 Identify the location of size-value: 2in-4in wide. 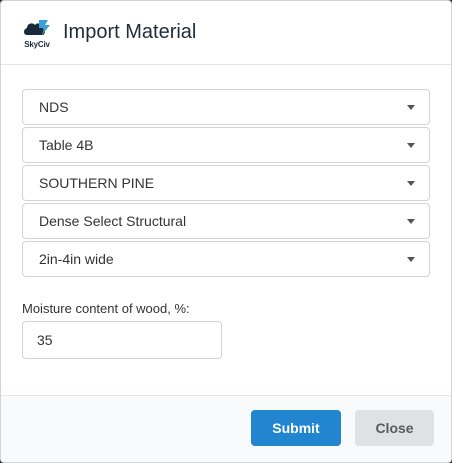
(76, 259).